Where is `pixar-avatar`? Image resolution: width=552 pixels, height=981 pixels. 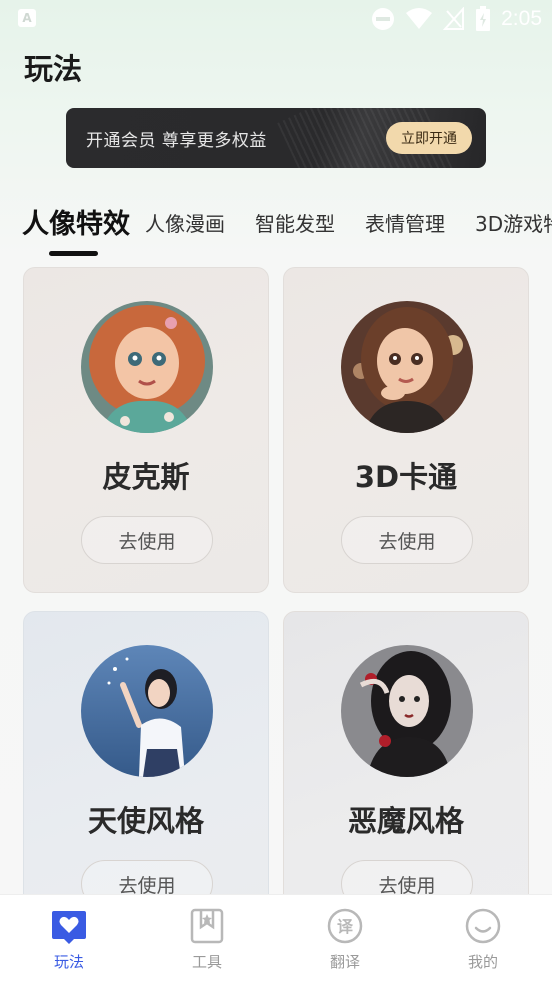
pixar-avatar is located at coordinates (147, 367).